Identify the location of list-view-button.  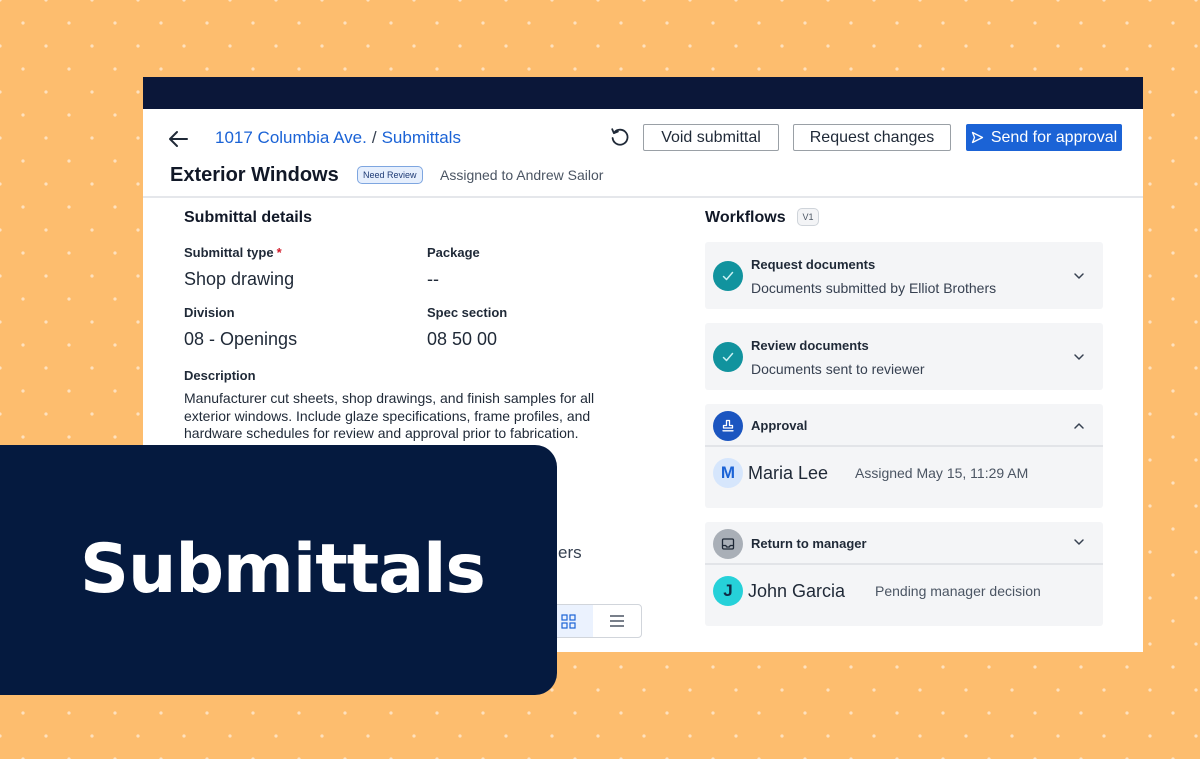
(617, 621).